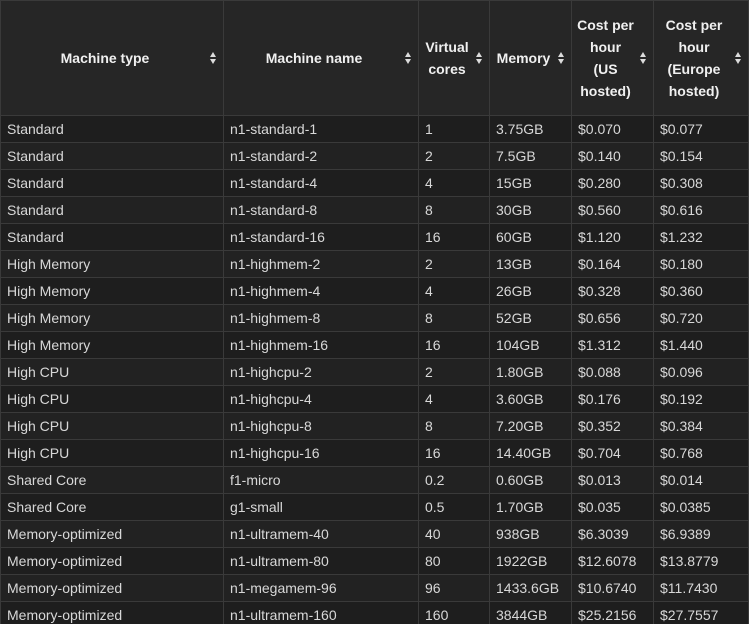  What do you see at coordinates (321, 156) in the screenshot?
I see `cell-machine-name: n1-standard-2` at bounding box center [321, 156].